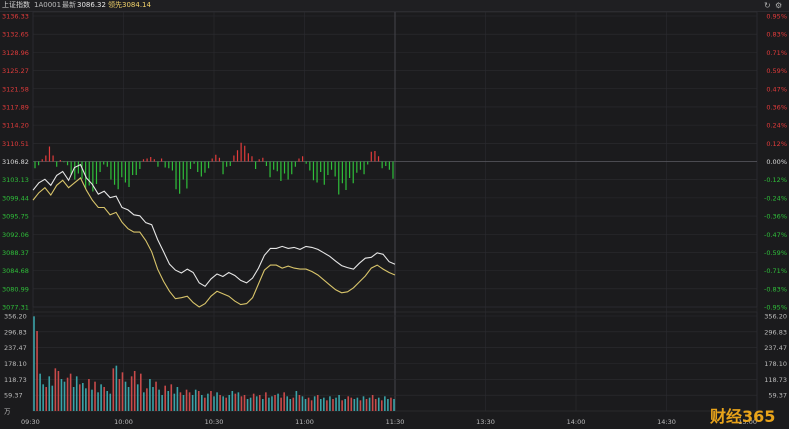 This screenshot has width=789, height=429. Describe the element at coordinates (776, 35) in the screenshot. I see `price-tick-label-right: 0.83%` at that location.